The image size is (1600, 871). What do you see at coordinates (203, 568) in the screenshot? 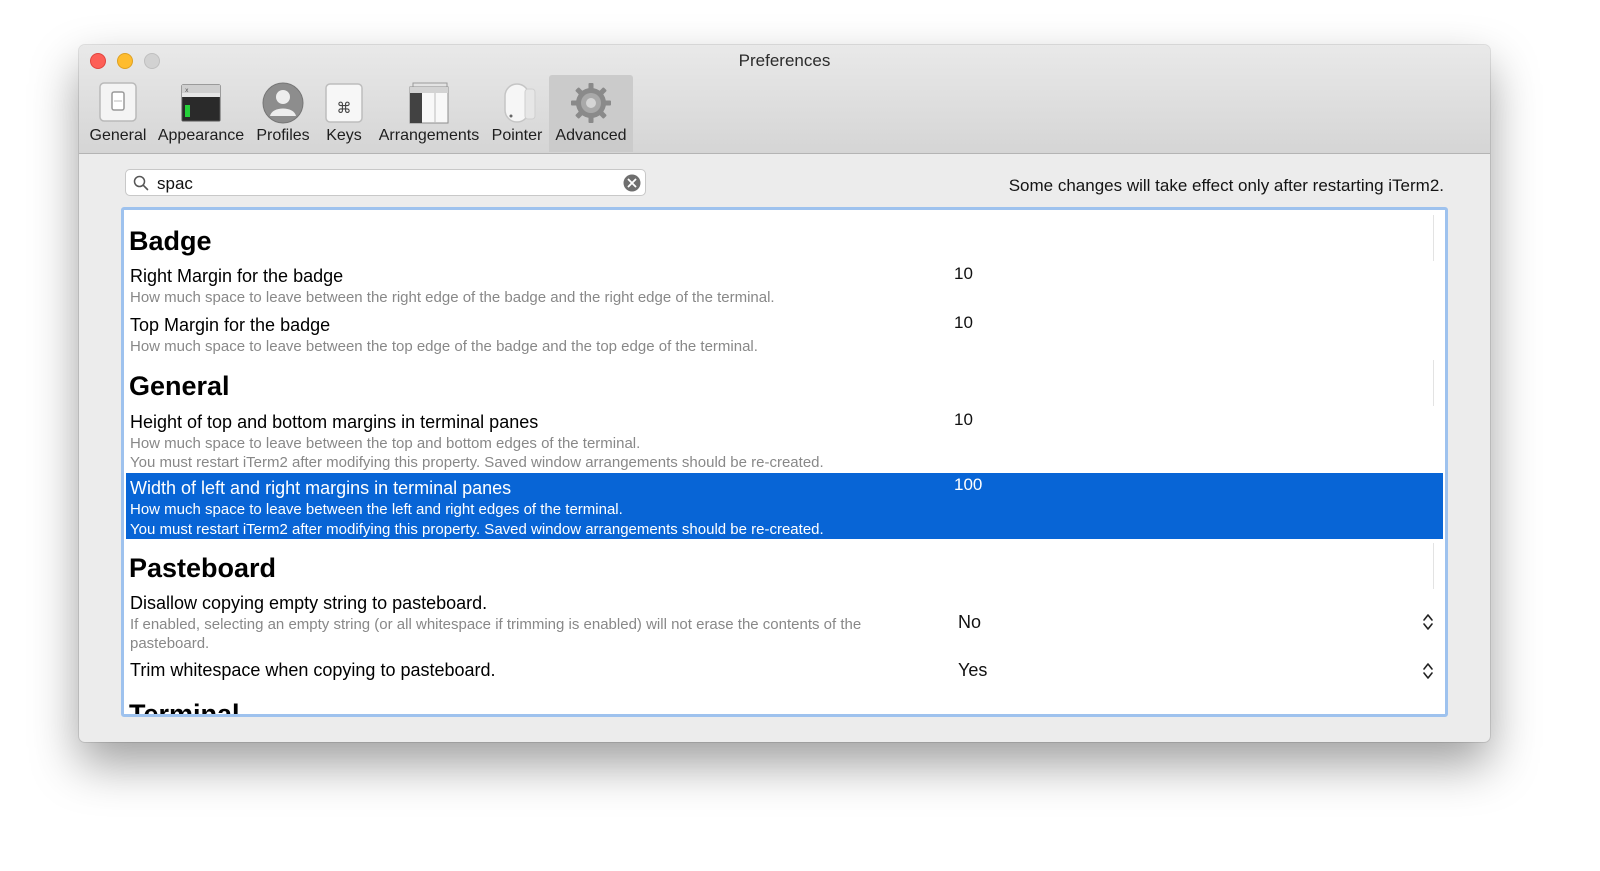
I see `section-heading-pasteboard: Pasteboard` at bounding box center [203, 568].